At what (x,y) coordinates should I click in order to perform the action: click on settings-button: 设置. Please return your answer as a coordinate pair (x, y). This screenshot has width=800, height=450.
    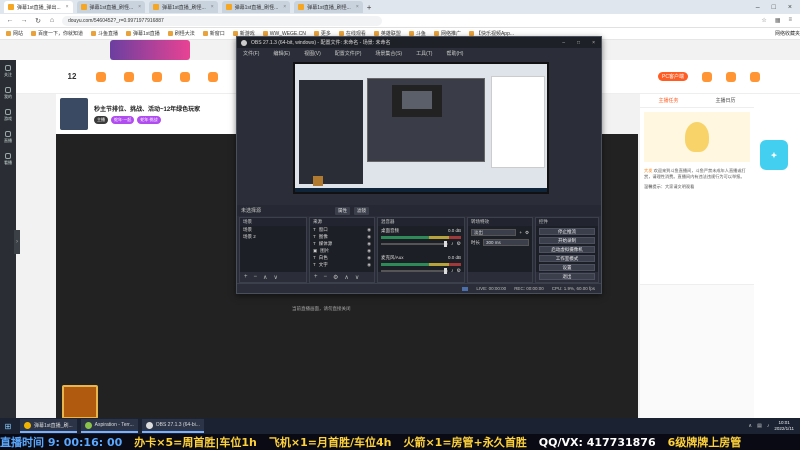
    Looking at the image, I should click on (567, 267).